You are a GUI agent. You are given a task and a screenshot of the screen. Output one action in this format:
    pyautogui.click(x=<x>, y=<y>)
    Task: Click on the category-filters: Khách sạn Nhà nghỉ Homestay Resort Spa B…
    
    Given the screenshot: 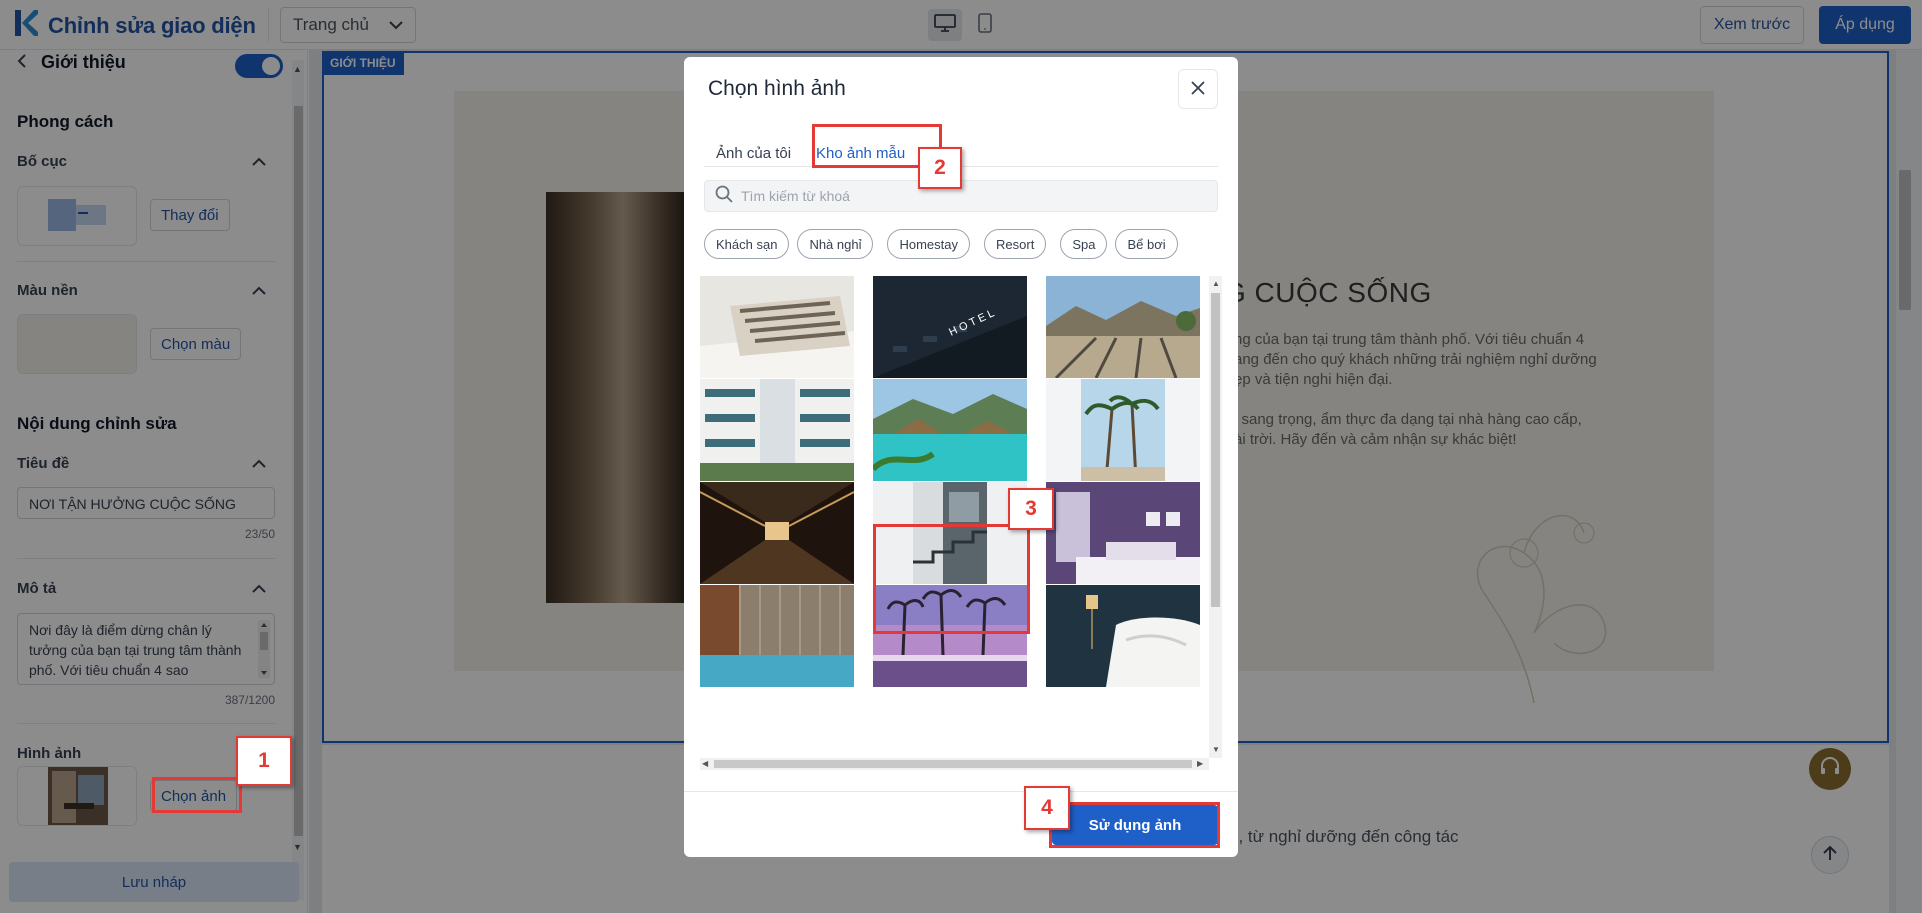 What is the action you would take?
    pyautogui.click(x=941, y=244)
    